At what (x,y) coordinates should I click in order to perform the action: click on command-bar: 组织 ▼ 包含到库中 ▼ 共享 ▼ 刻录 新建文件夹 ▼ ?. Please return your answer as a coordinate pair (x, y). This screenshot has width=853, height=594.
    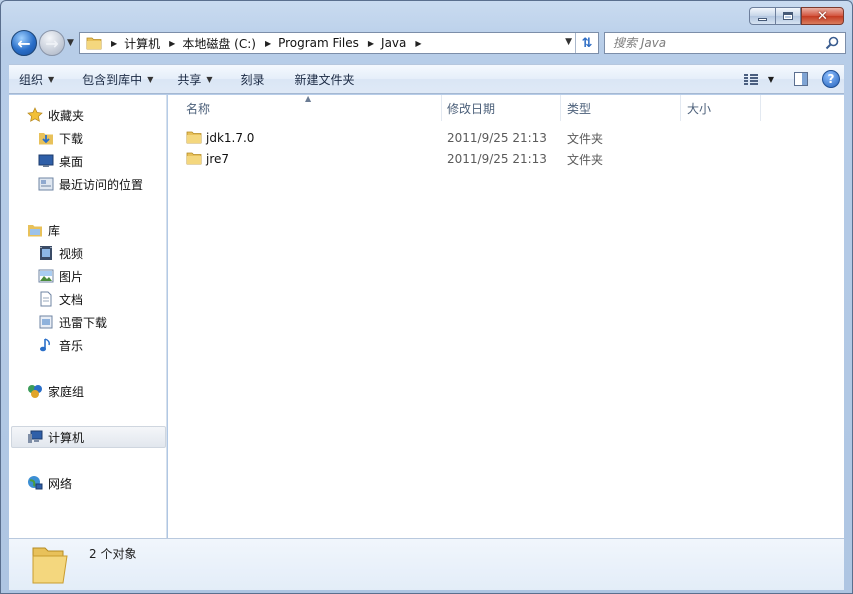
    Looking at the image, I should click on (426, 79).